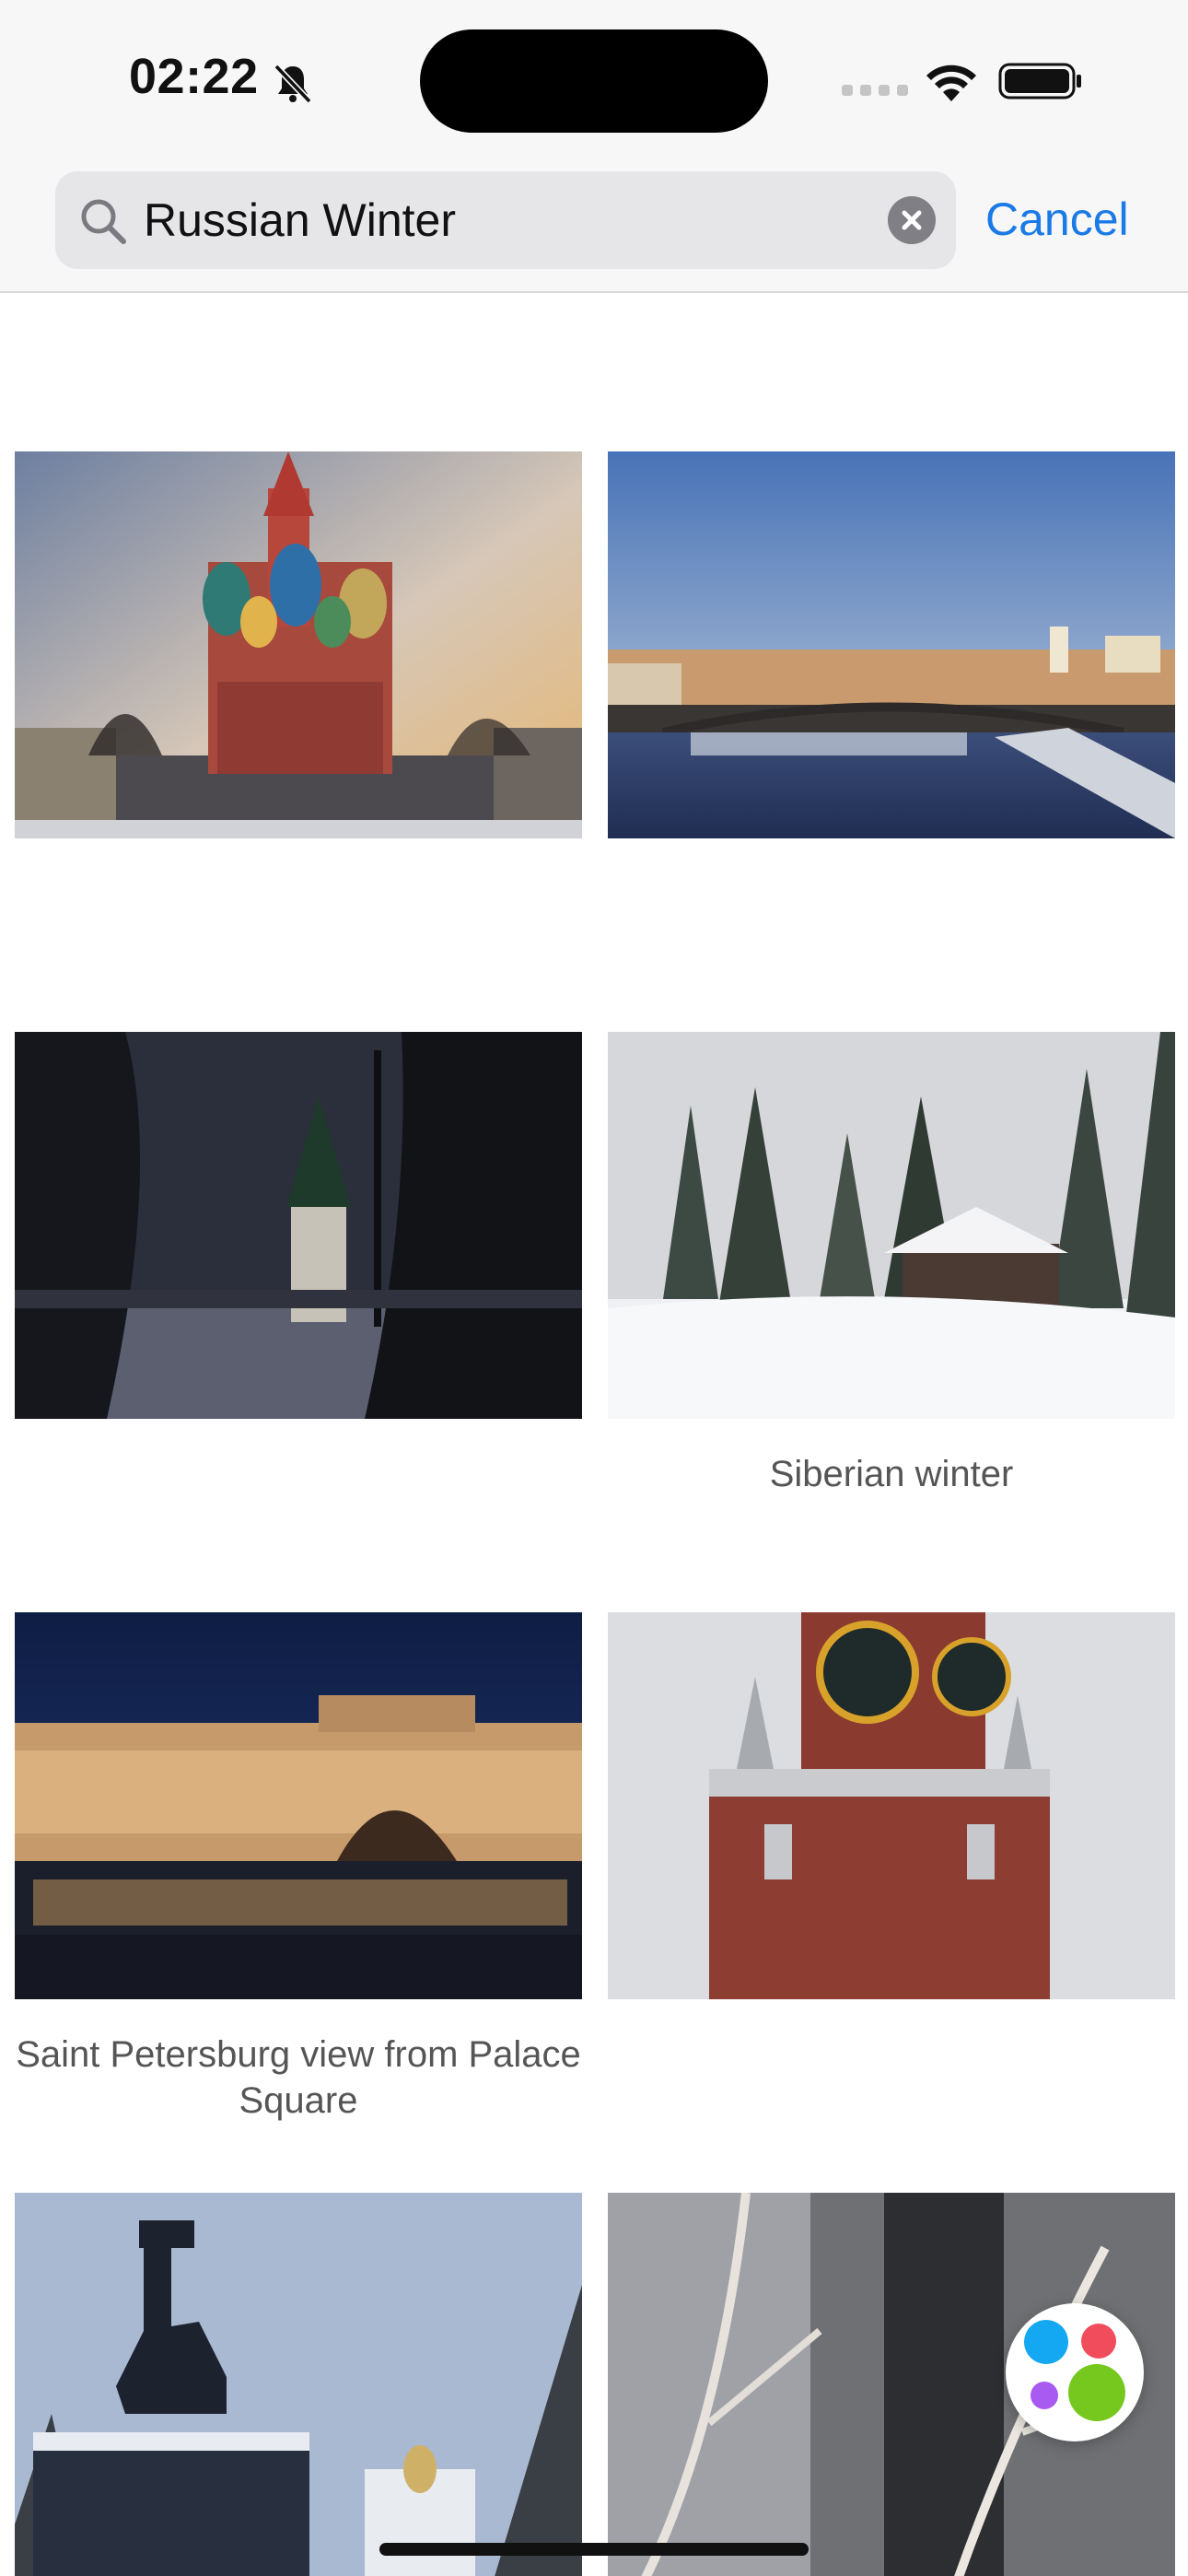 The image size is (1188, 2576). I want to click on cellular-signal-icon, so click(875, 90).